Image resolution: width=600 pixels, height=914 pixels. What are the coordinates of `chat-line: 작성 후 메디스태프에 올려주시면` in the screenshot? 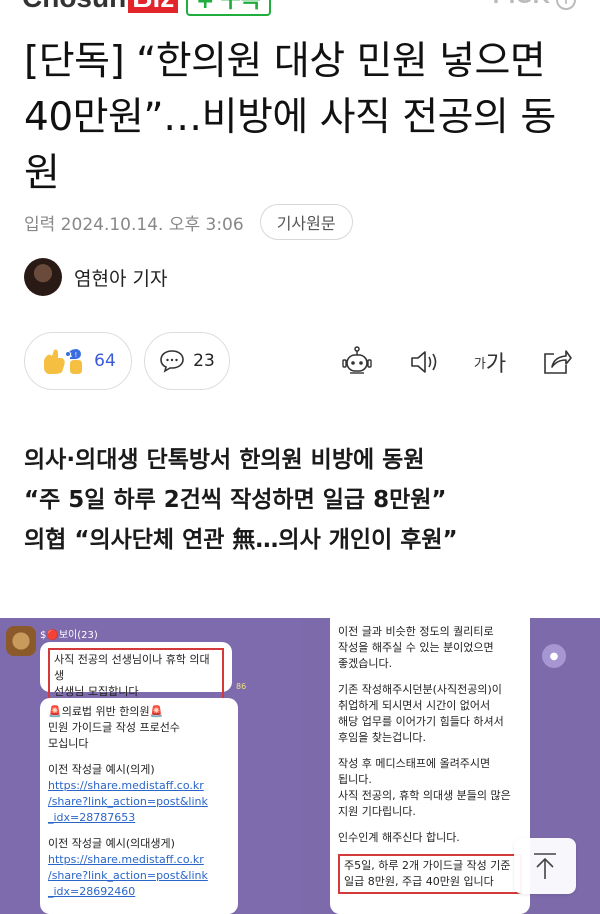 It's located at (414, 763).